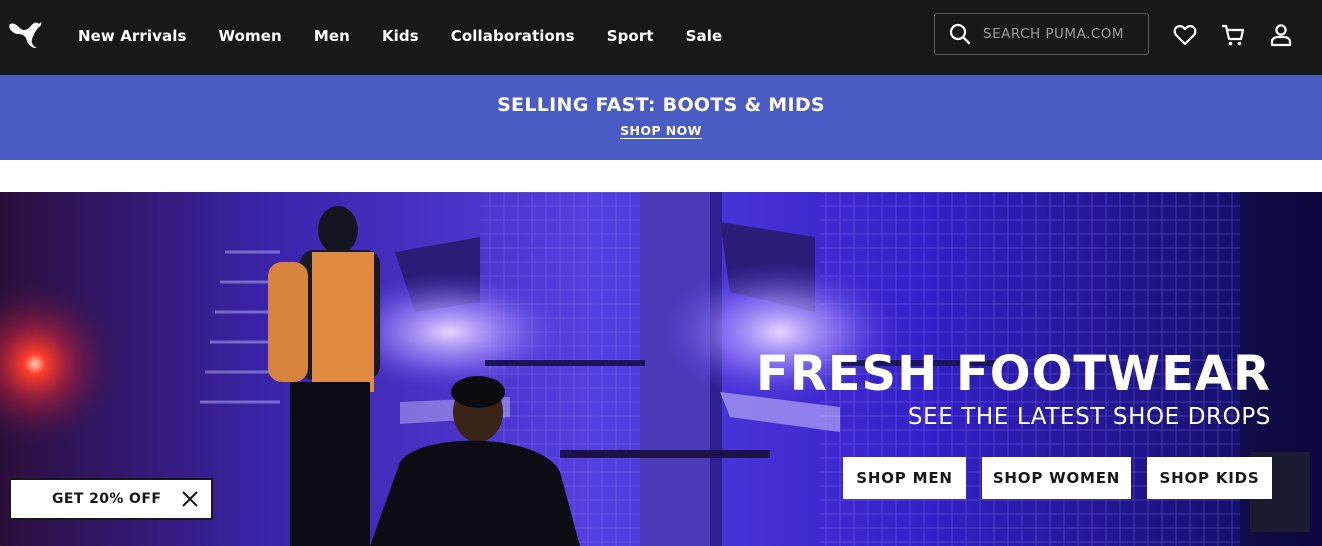 This screenshot has height=546, width=1322. Describe the element at coordinates (661, 105) in the screenshot. I see `promo-title: SELLING FAST: BOOTS & MIDS` at that location.